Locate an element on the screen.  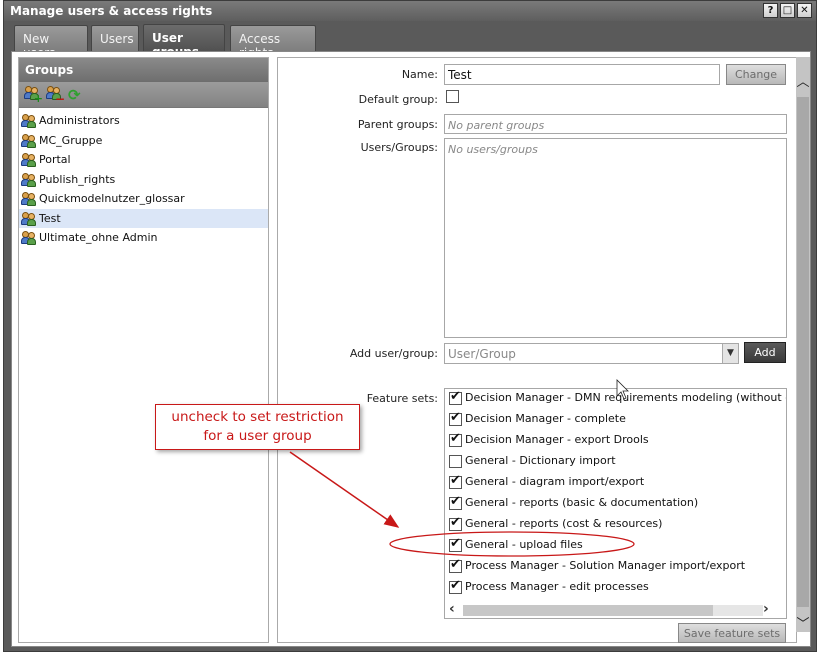
group-item-quickmodelnutzer-glossar: Quickmodelnutzer_glossar is located at coordinates (143, 199).